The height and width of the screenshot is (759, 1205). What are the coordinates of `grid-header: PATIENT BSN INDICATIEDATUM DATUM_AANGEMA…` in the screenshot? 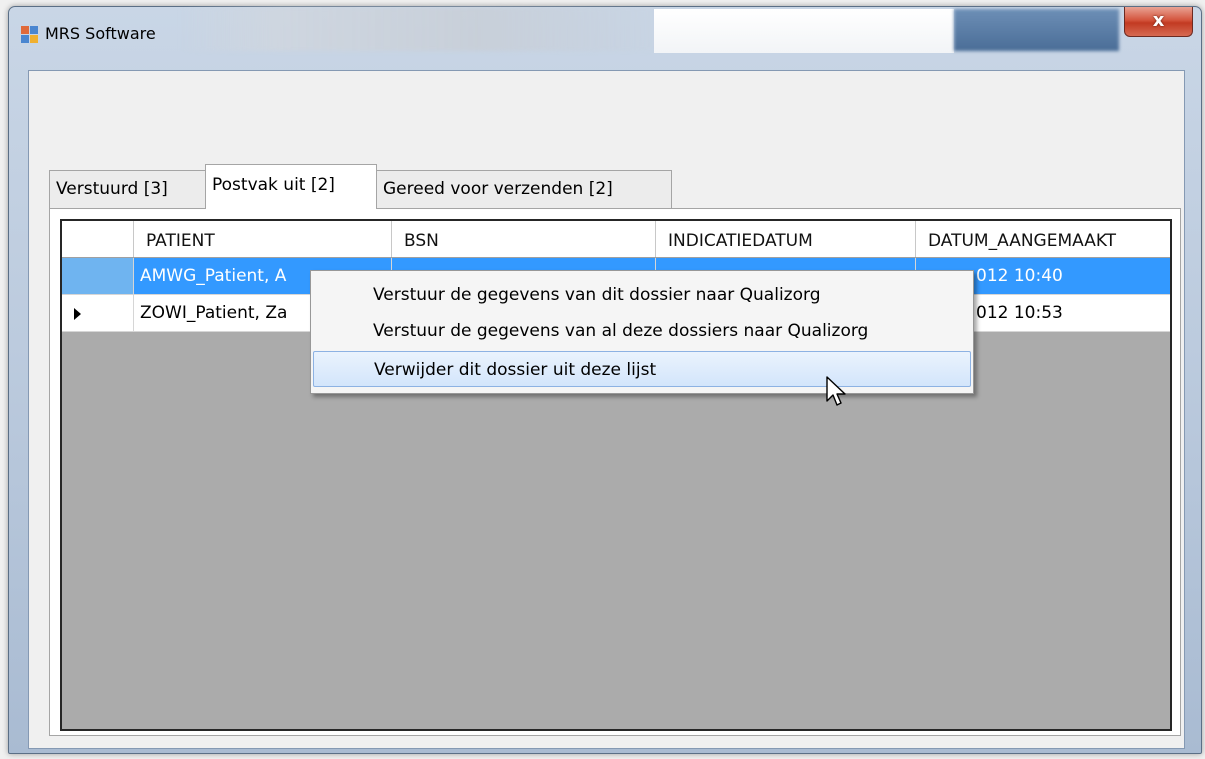 It's located at (616, 239).